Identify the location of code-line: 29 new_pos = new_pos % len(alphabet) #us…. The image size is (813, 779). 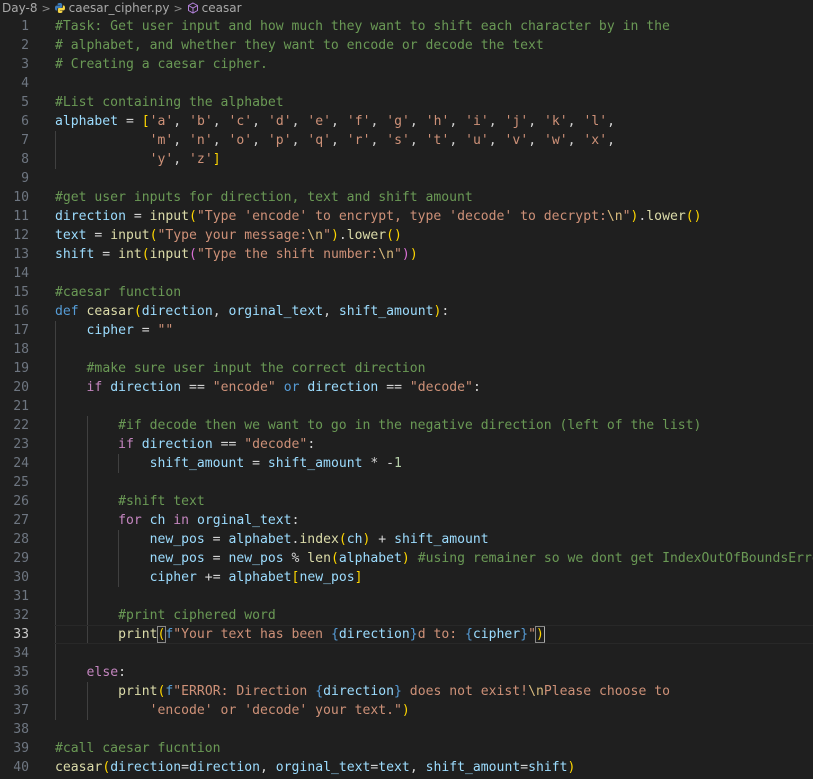
(406, 558).